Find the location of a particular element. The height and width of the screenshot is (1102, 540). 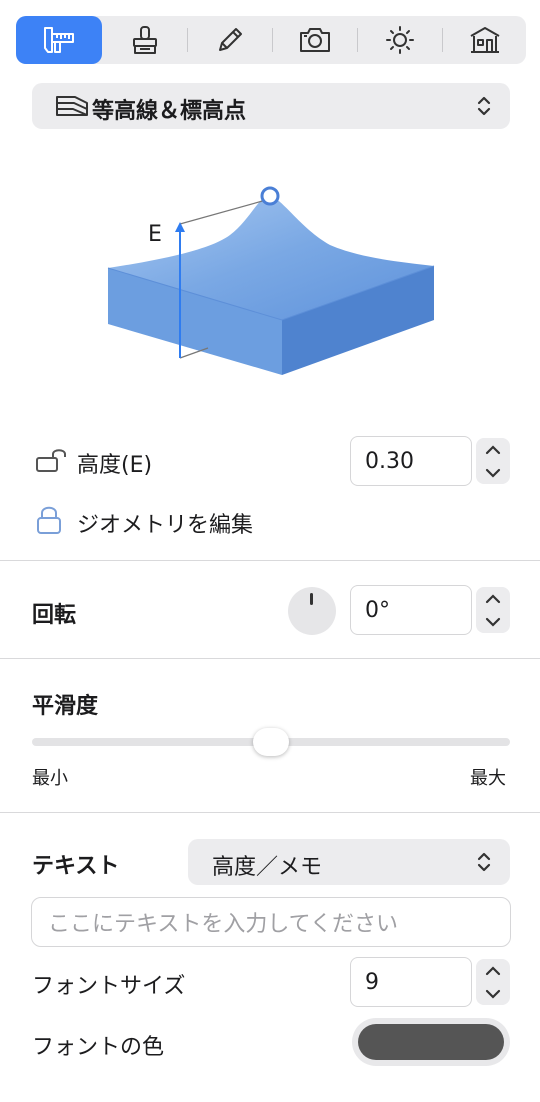

tab-edit is located at coordinates (230, 40).